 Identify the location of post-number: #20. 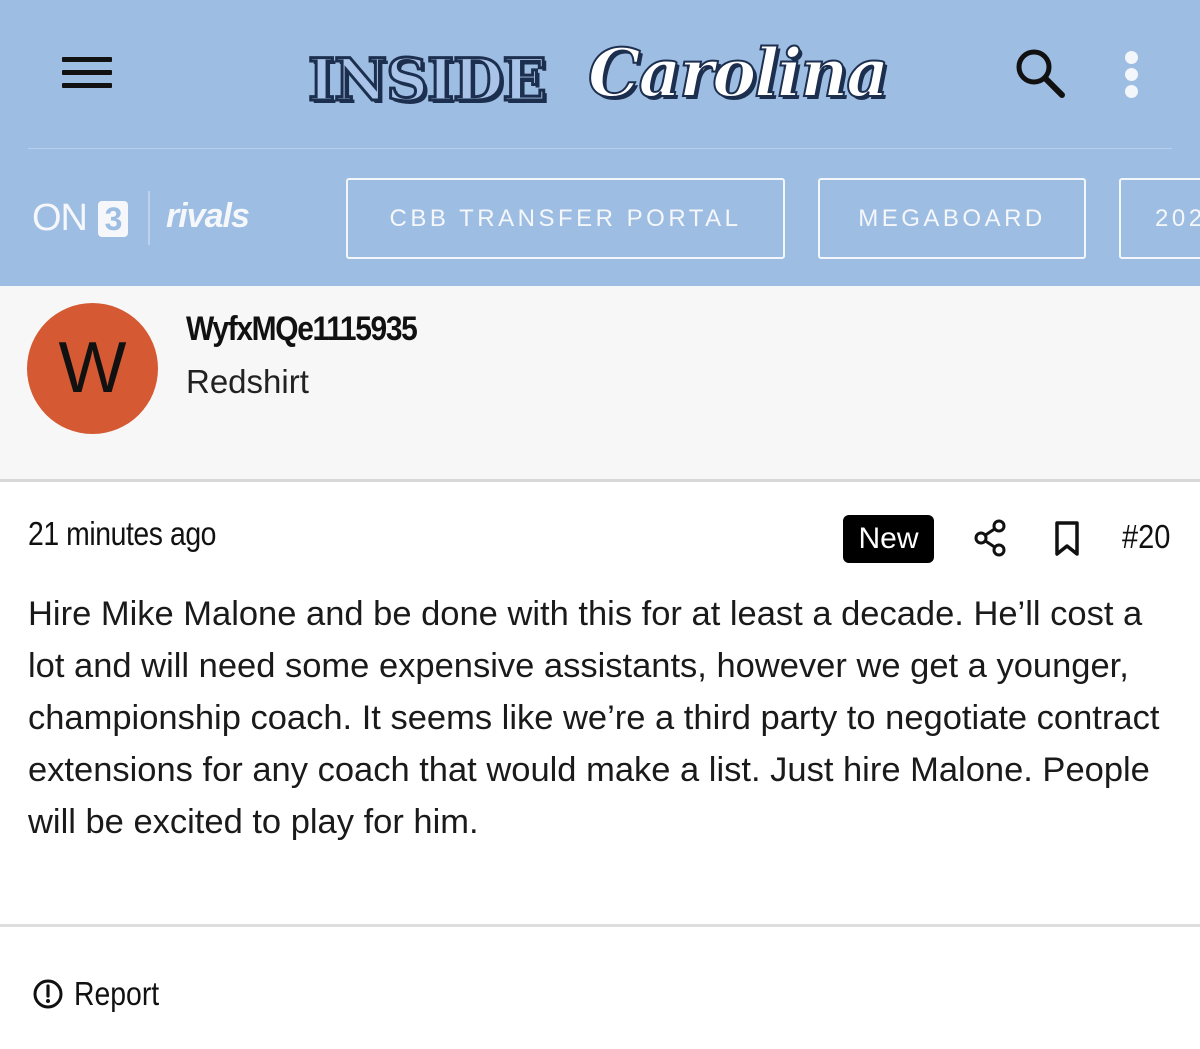
(1146, 537).